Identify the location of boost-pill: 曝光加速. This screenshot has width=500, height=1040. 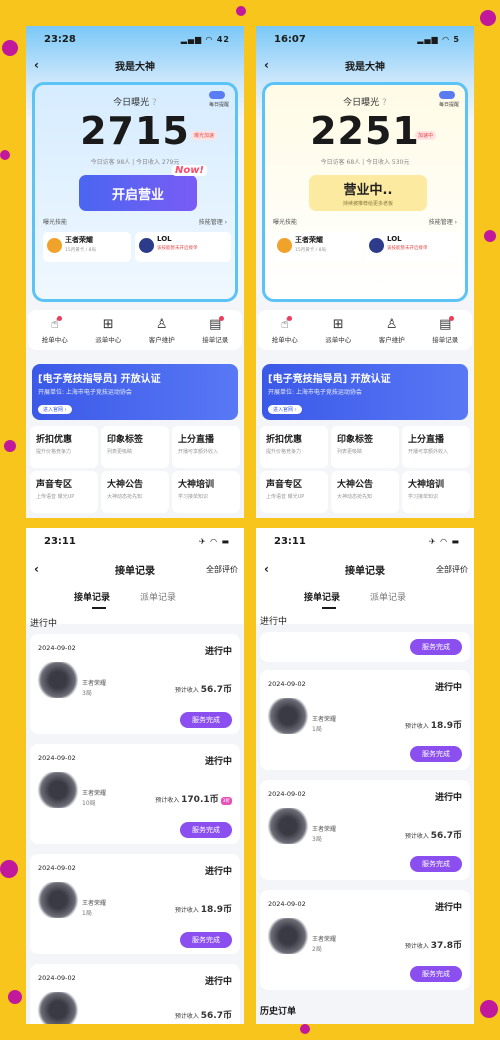
(204, 135).